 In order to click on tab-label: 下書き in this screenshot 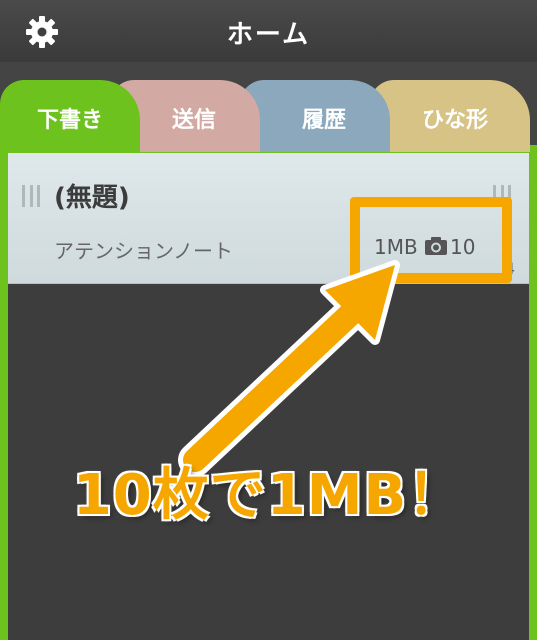, I will do `click(69, 120)`.